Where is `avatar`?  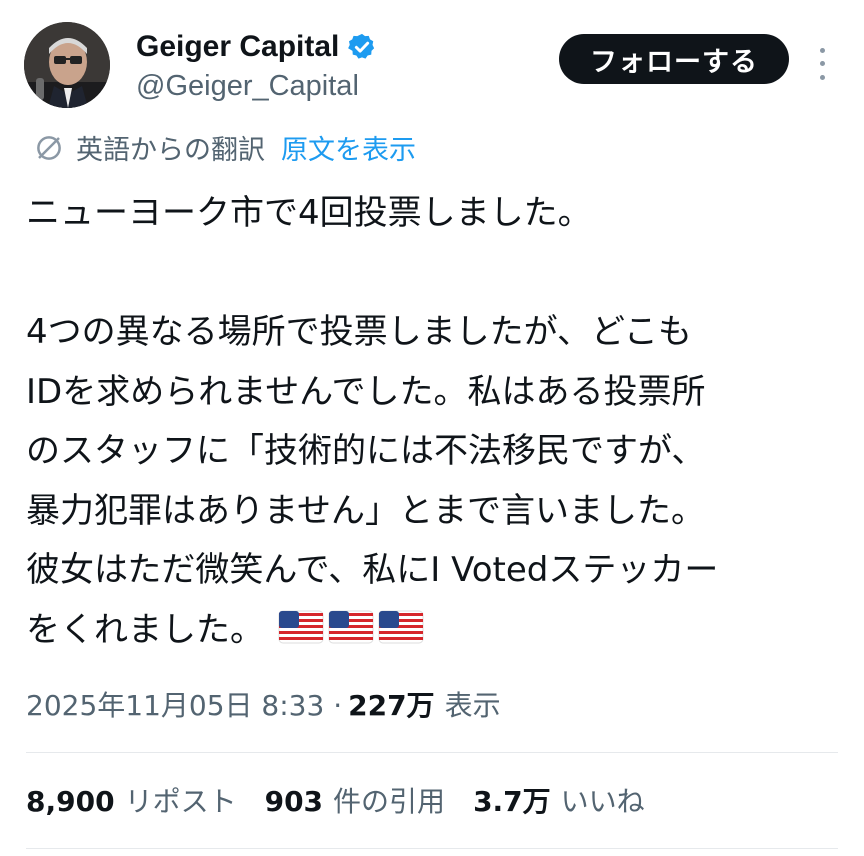 avatar is located at coordinates (67, 65).